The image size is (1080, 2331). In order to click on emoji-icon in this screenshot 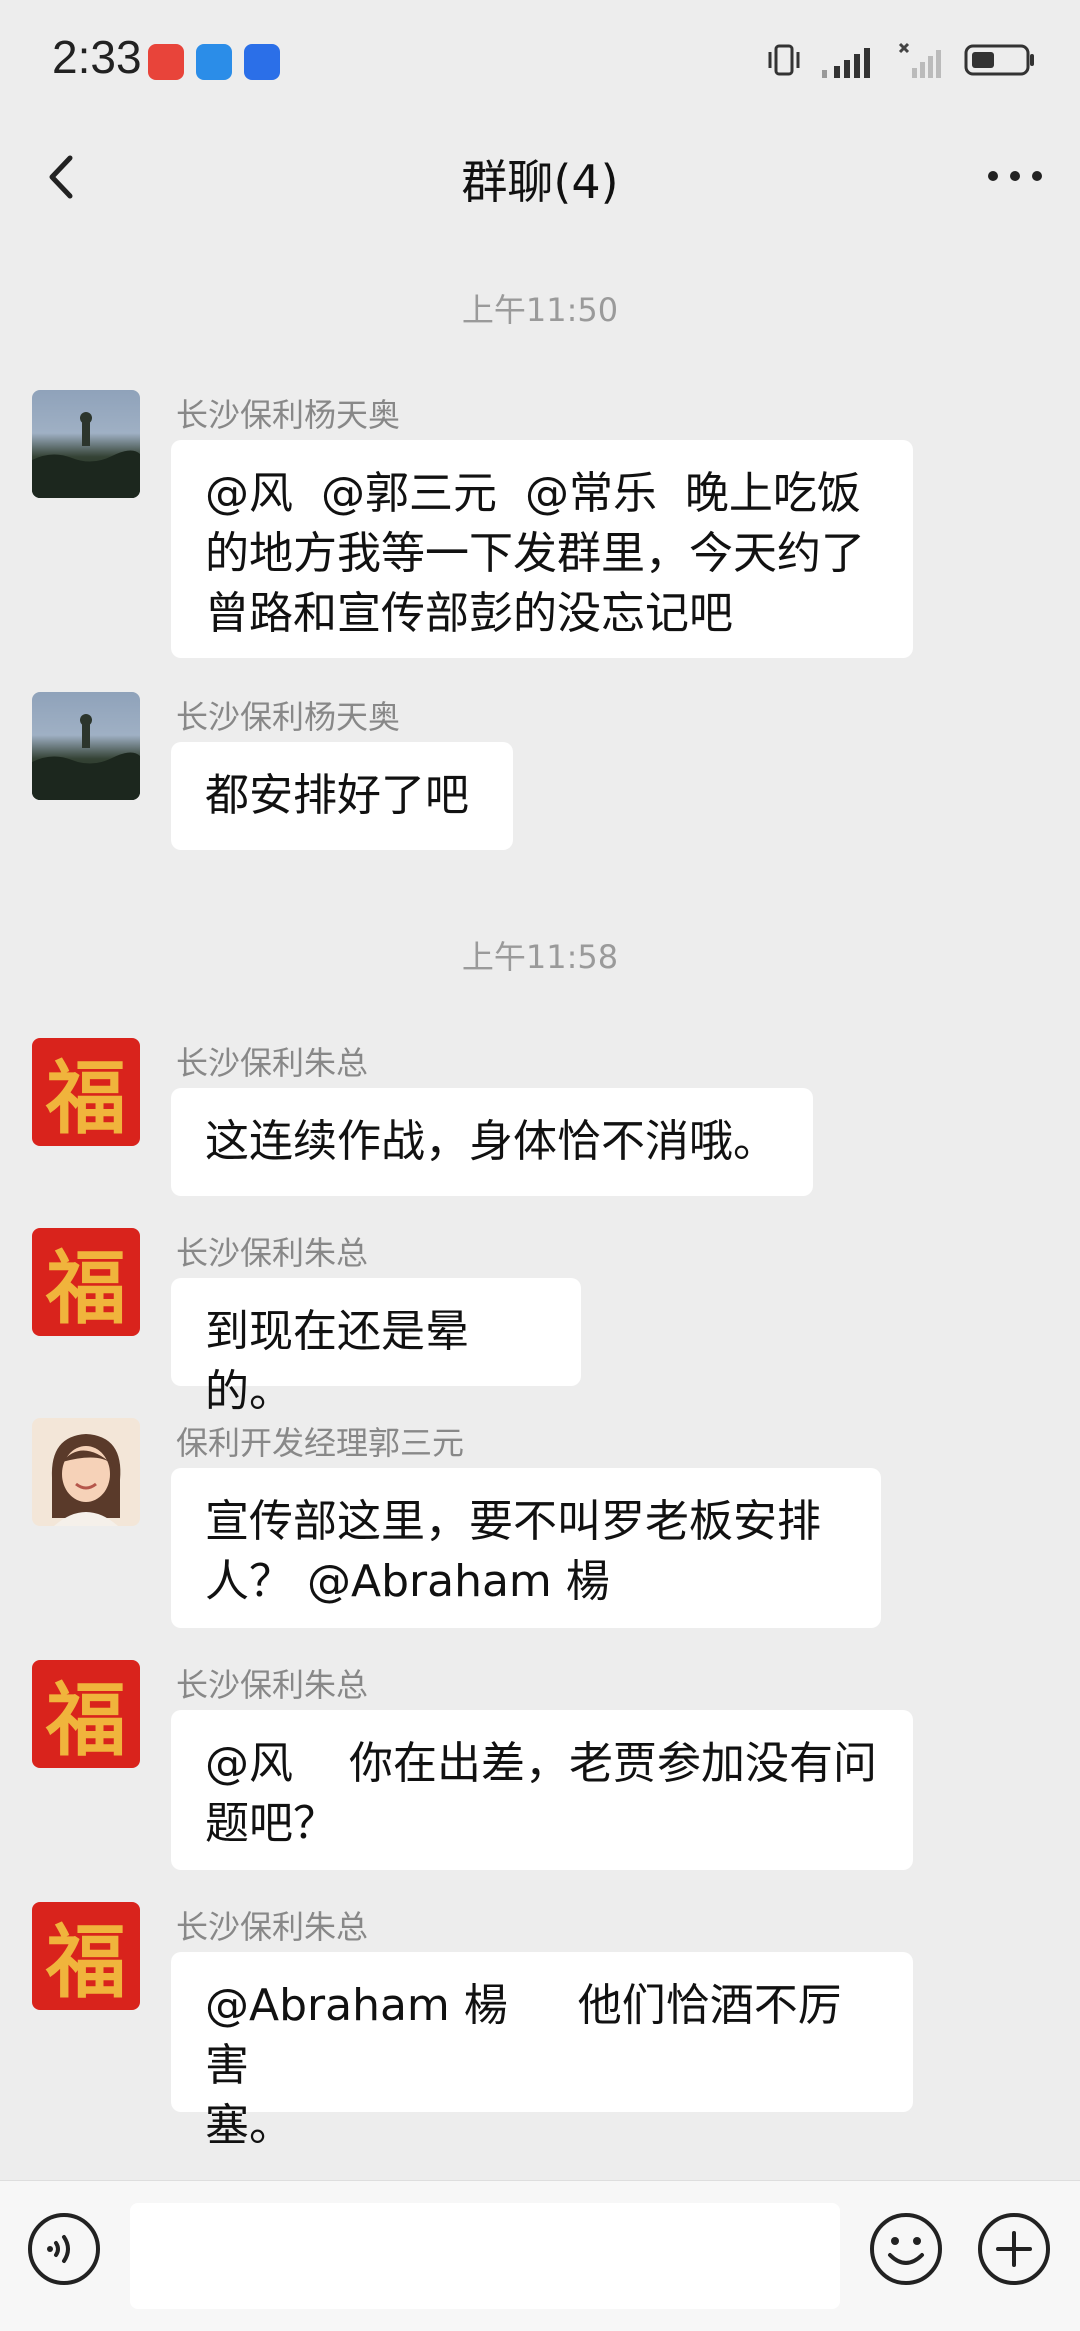, I will do `click(906, 2249)`.